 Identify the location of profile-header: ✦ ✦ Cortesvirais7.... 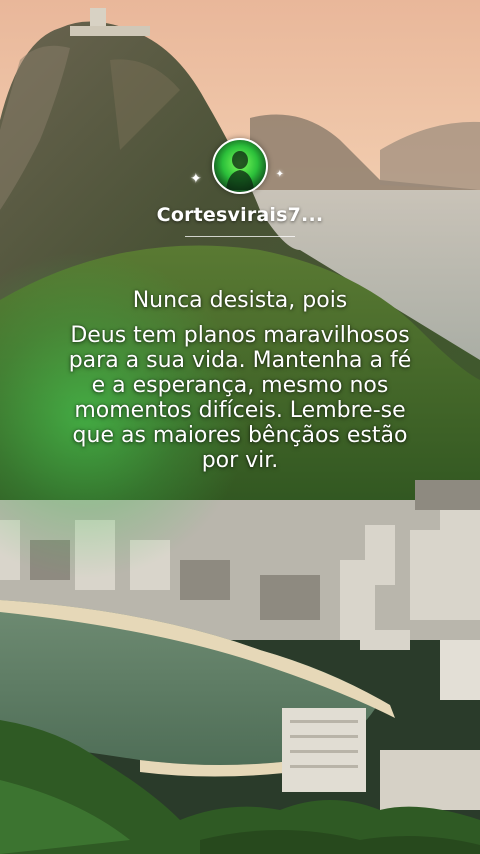
(240, 187).